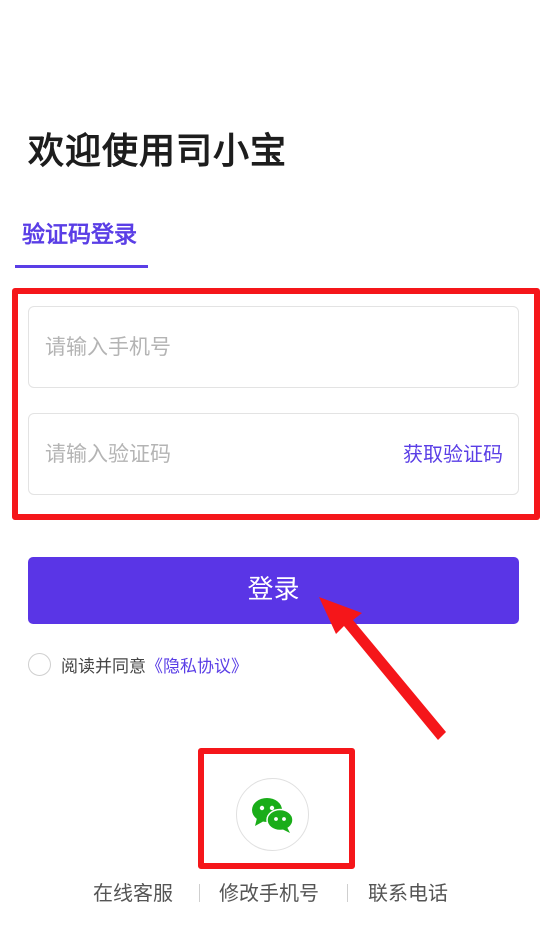 This screenshot has height=939, width=550. I want to click on wechat-highlight-box, so click(276, 808).